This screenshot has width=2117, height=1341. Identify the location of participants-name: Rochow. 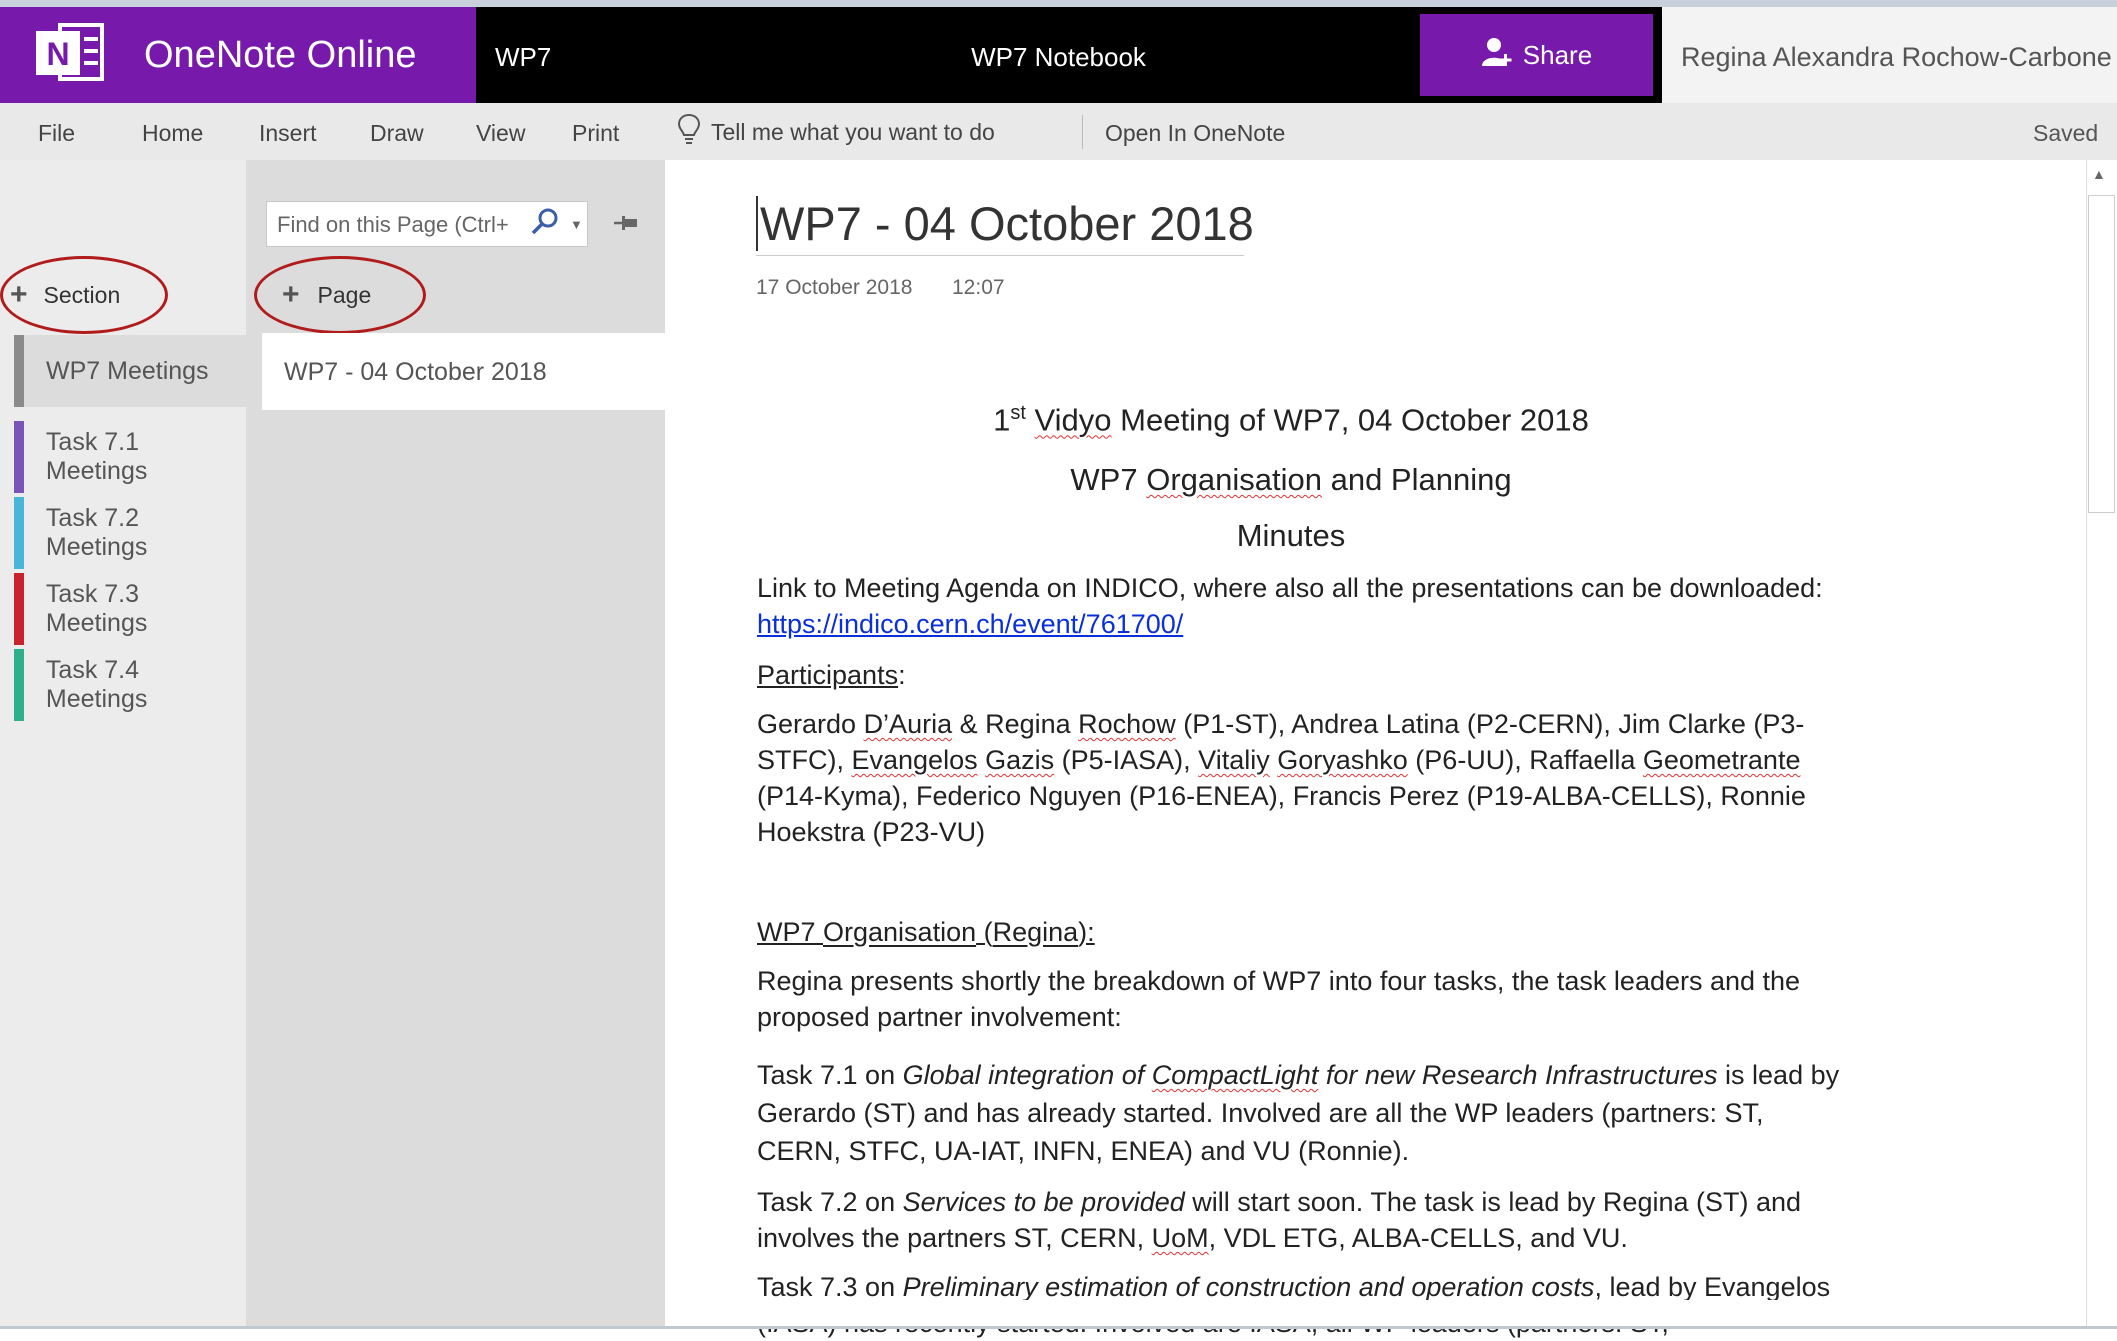
(1127, 724).